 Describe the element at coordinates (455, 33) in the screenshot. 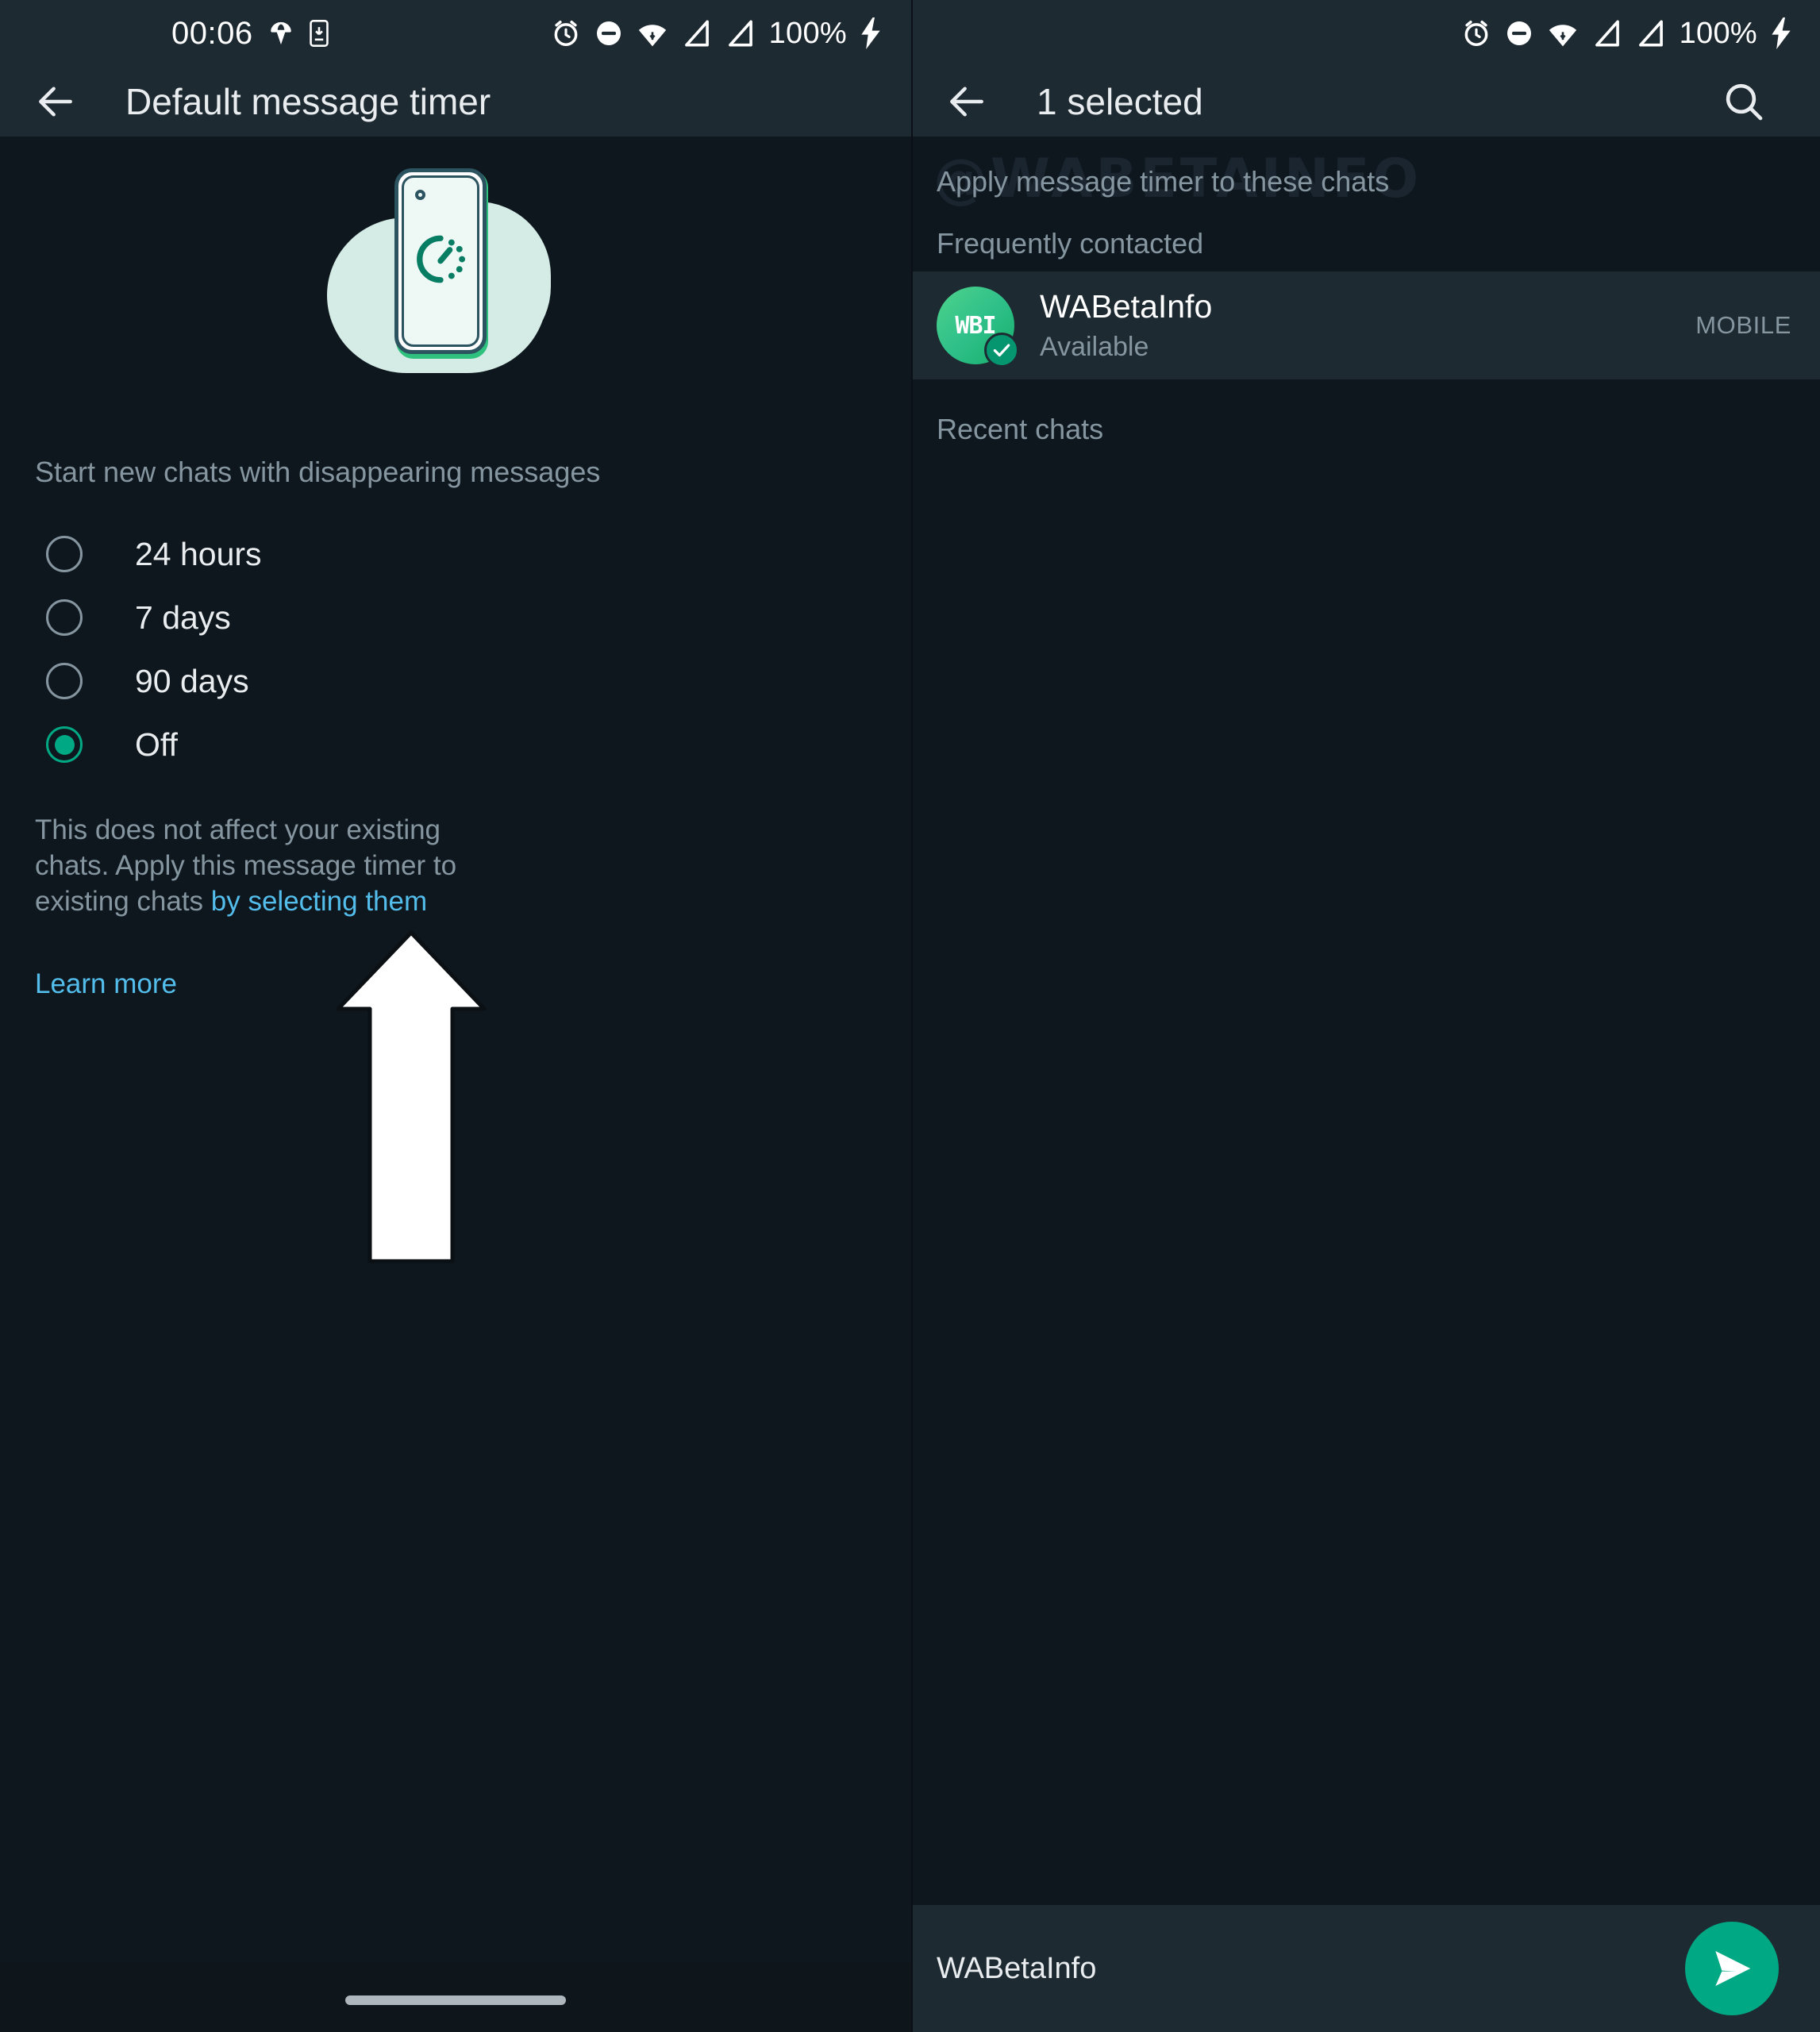

I see `left-status-bar: 00:06 100%` at that location.